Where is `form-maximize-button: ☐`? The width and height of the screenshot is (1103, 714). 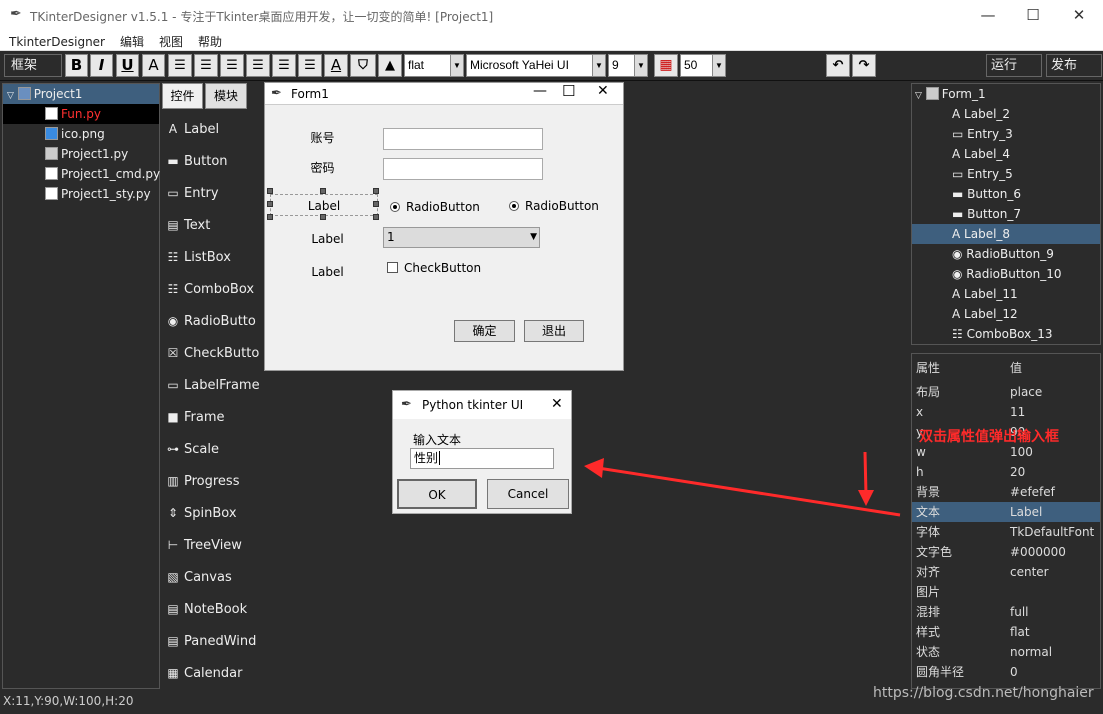
form-maximize-button: ☐ is located at coordinates (568, 91).